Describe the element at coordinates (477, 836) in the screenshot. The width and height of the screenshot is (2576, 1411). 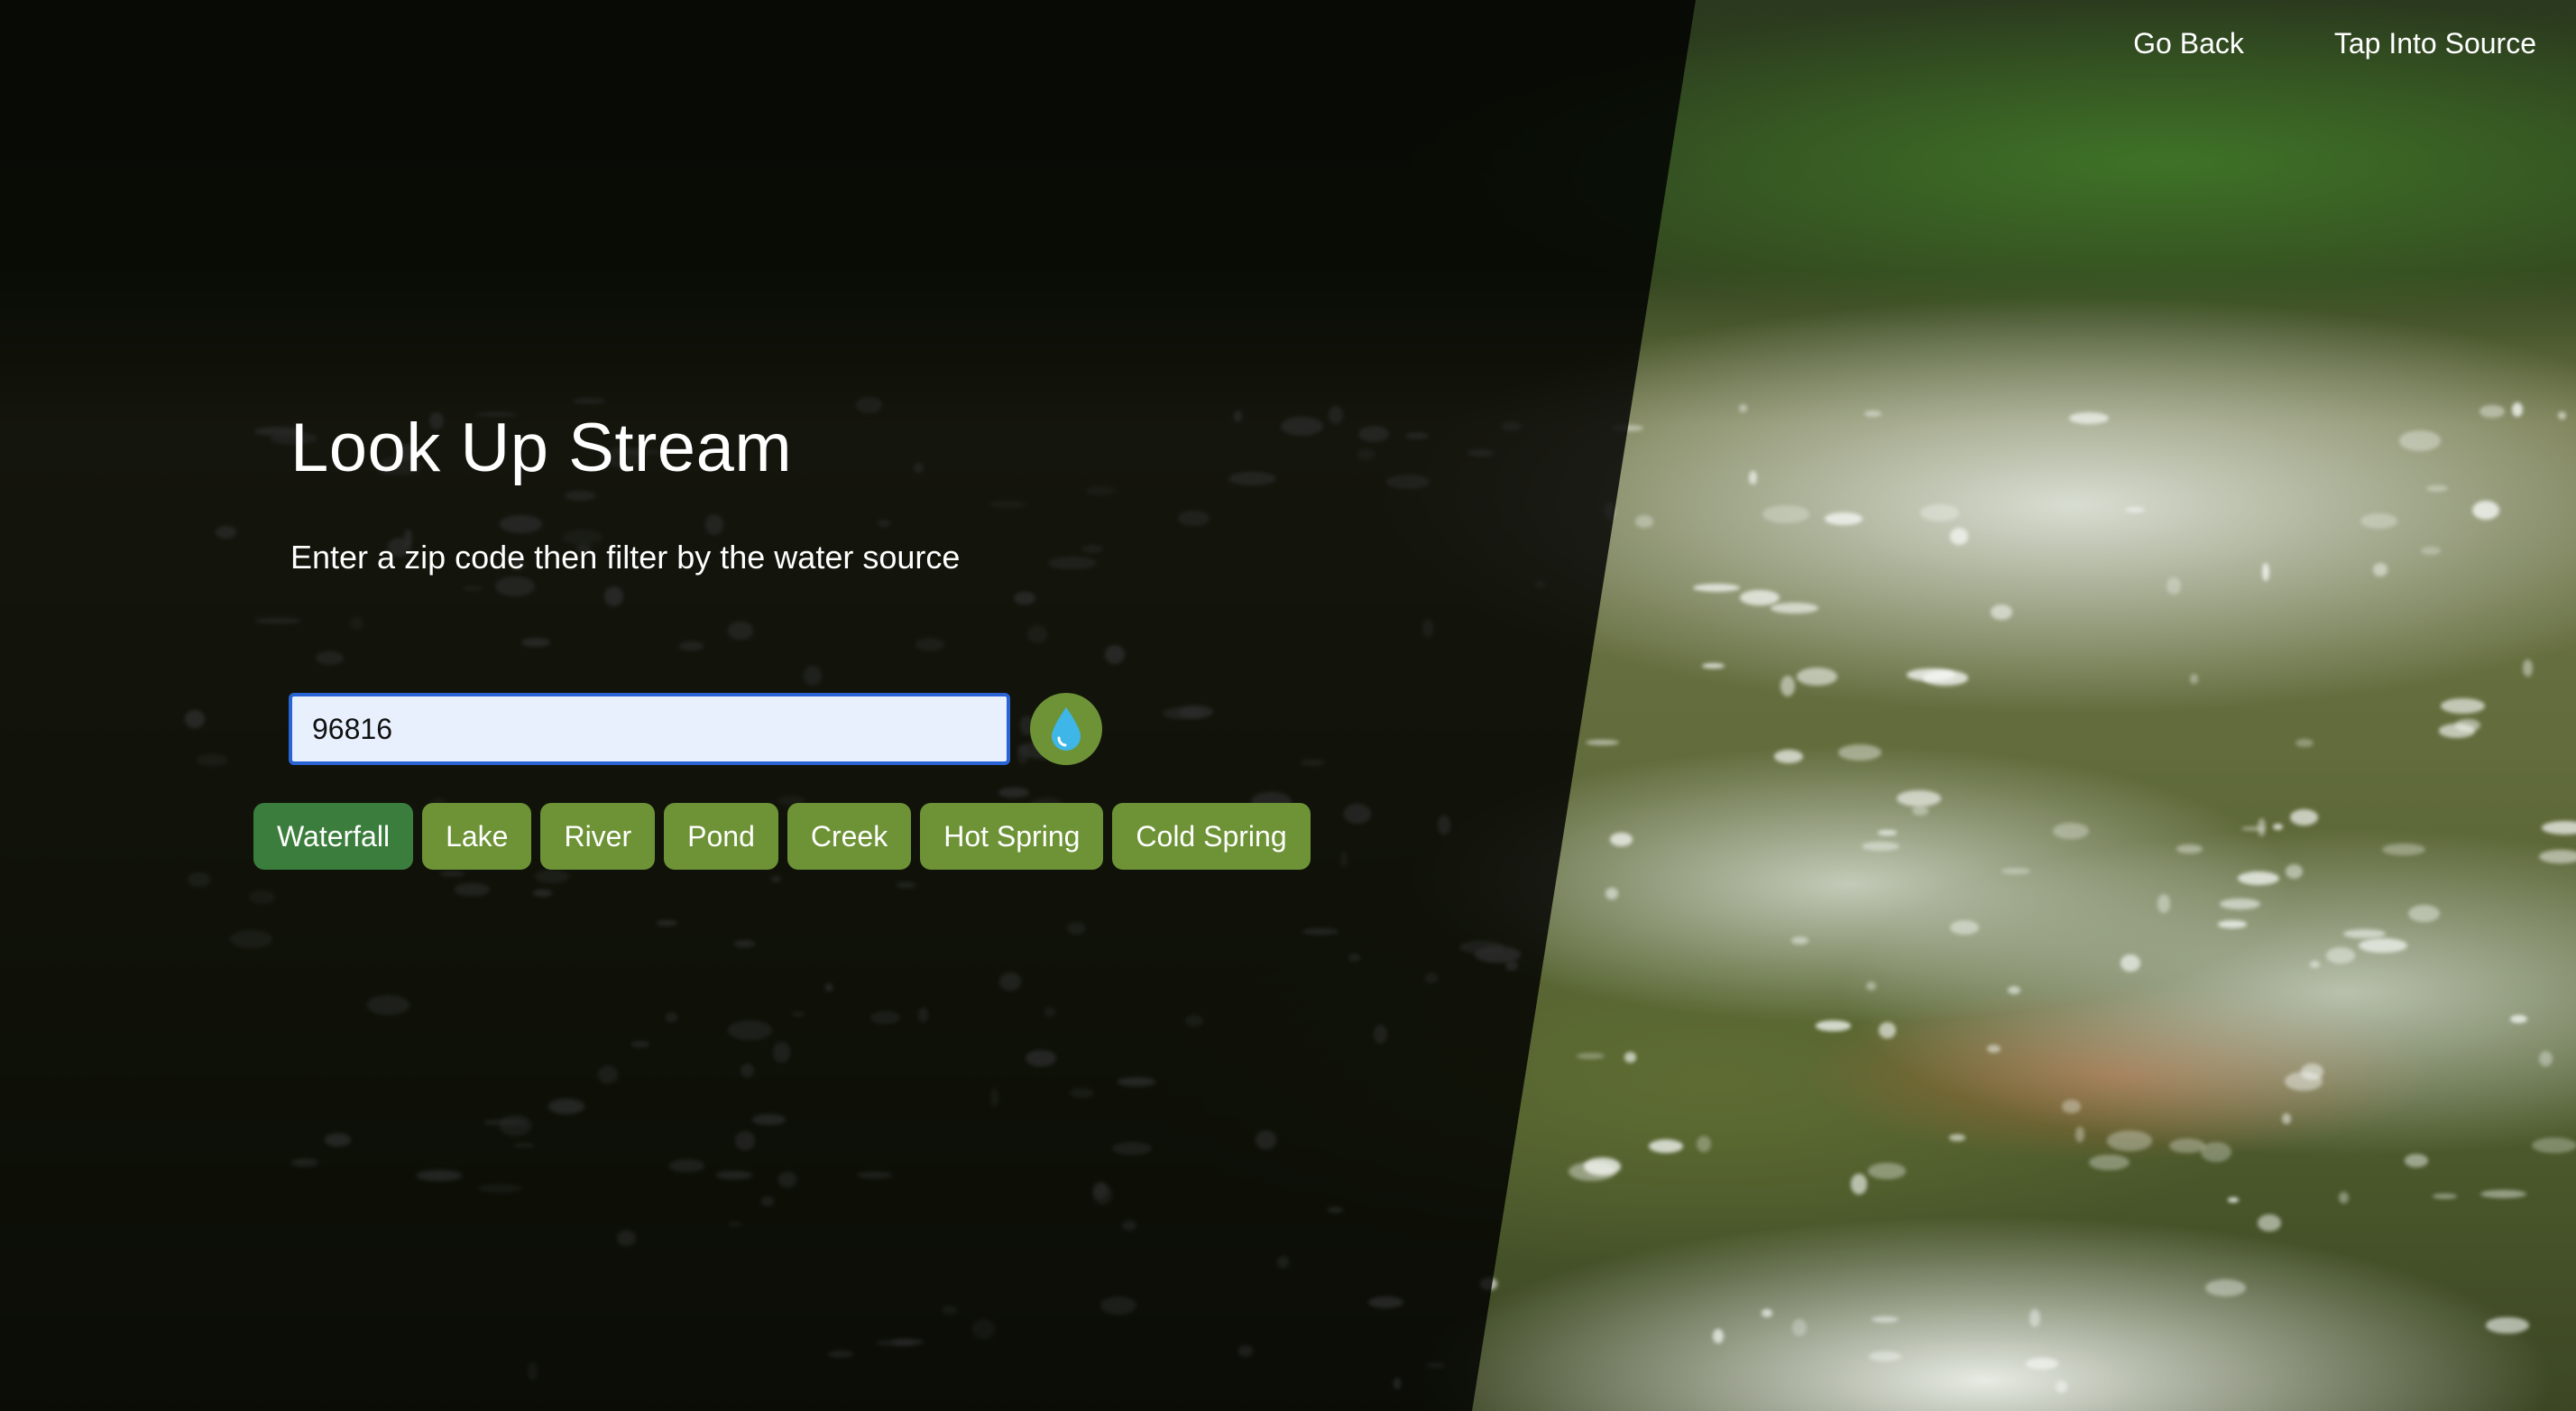
I see `filter-lake-button: Lake` at that location.